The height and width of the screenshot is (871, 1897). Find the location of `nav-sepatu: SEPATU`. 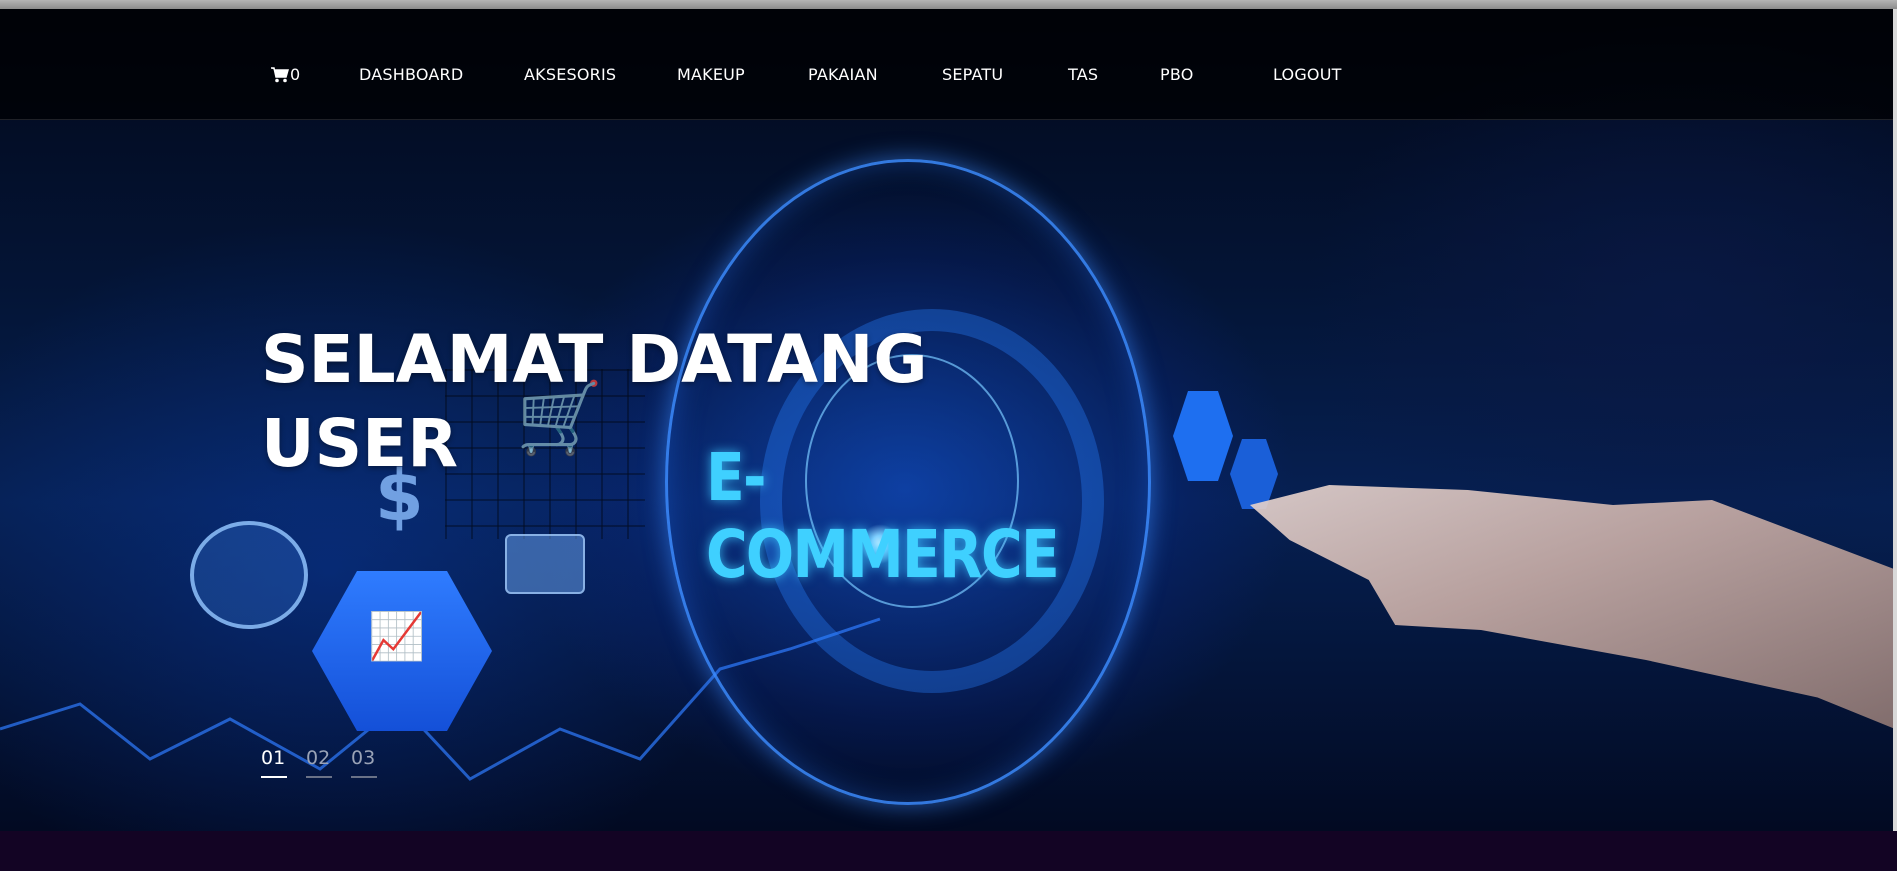

nav-sepatu: SEPATU is located at coordinates (972, 74).